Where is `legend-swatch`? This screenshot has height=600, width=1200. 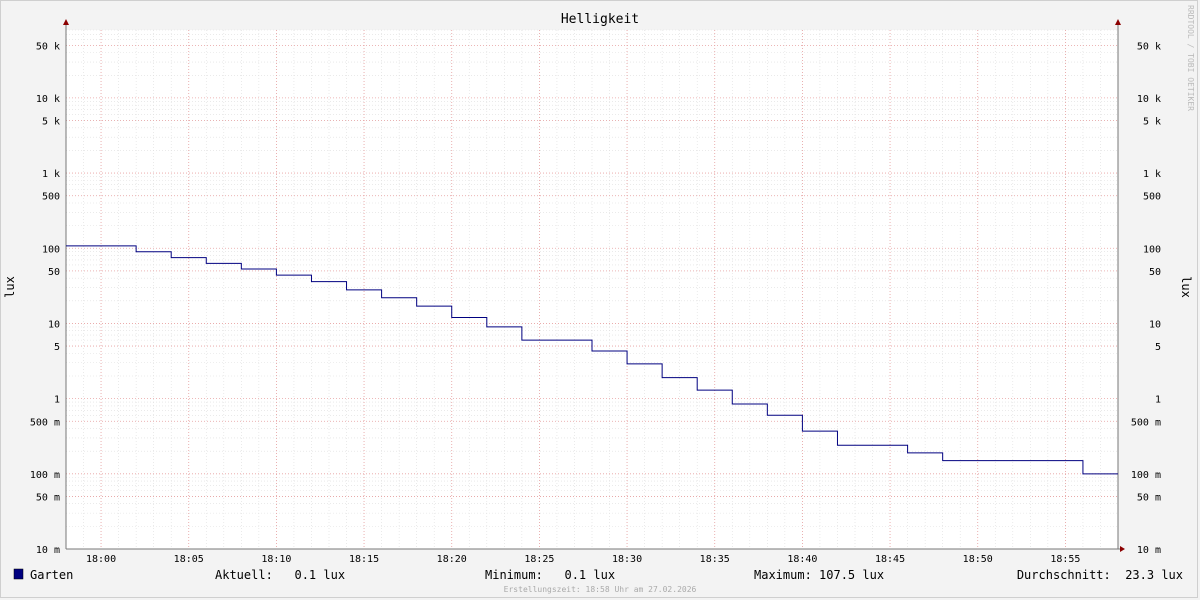
legend-swatch is located at coordinates (18, 574).